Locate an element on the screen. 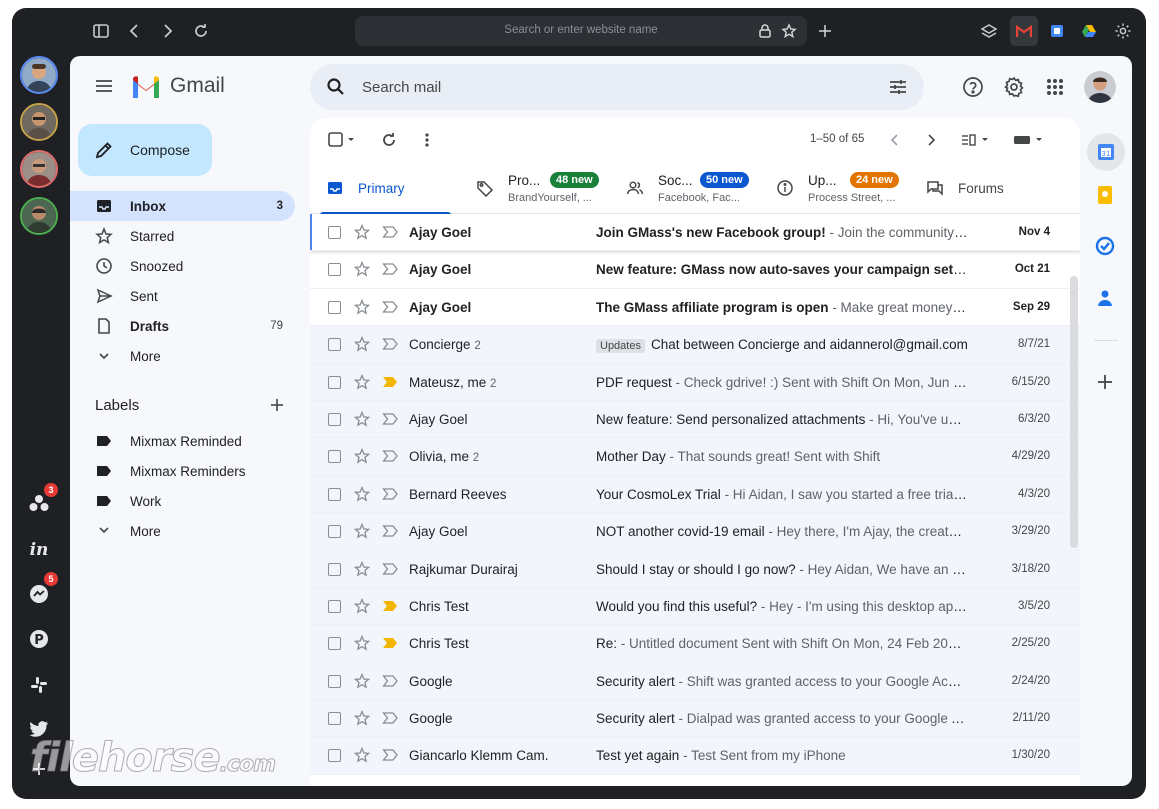 The width and height of the screenshot is (1159, 809). calendar-extension-icon is located at coordinates (1057, 31).